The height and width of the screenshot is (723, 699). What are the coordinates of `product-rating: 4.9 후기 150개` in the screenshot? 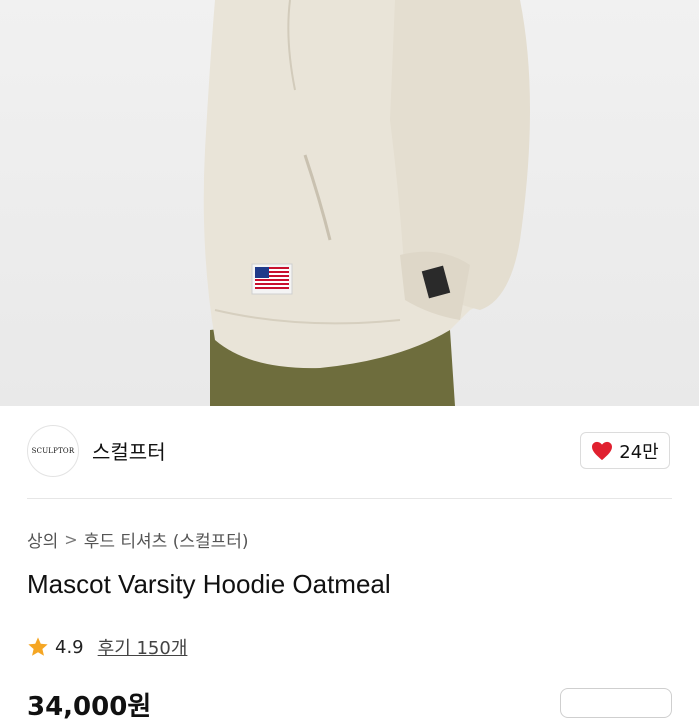 It's located at (107, 647).